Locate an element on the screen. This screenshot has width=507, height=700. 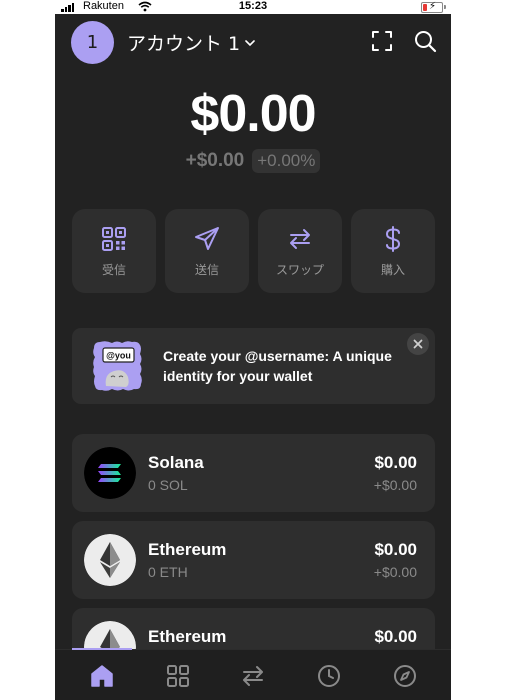
account-name: アカウント 1 is located at coordinates (184, 44).